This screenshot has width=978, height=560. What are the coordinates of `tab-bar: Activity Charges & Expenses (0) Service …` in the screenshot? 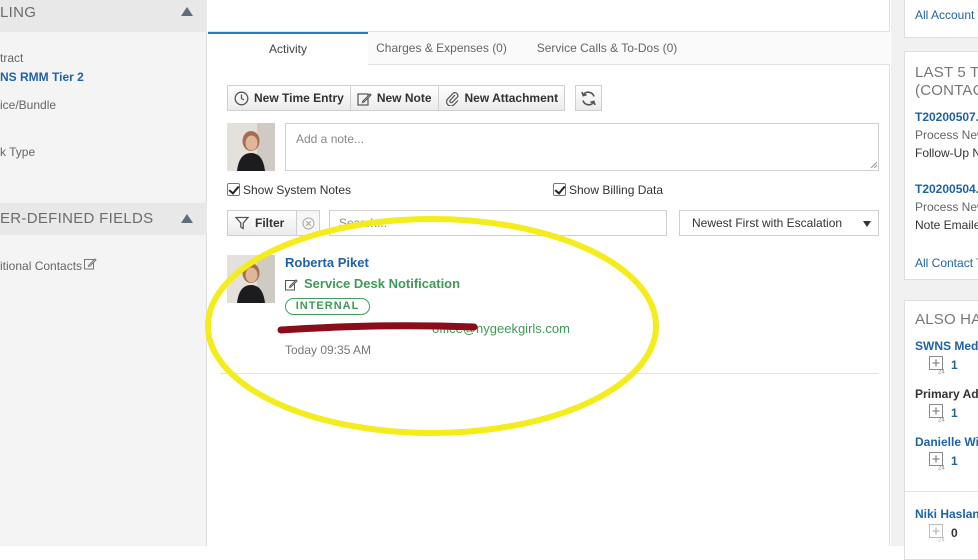 It's located at (549, 49).